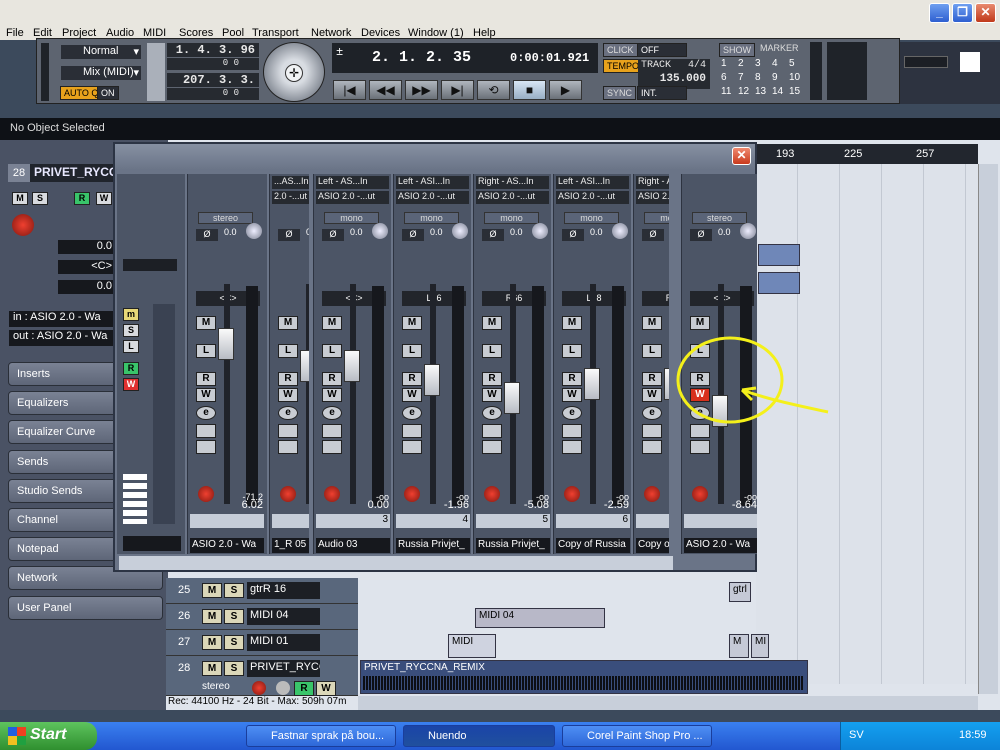 The image size is (1000, 750). What do you see at coordinates (740, 592) in the screenshot?
I see `audio-part: gtrl` at bounding box center [740, 592].